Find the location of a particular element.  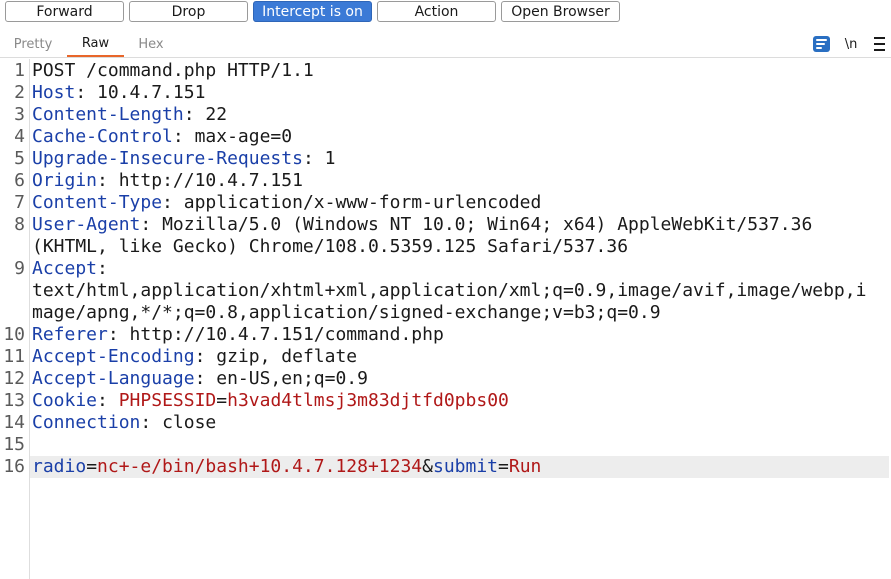

header-line: Content-Length: 22 is located at coordinates (129, 115).